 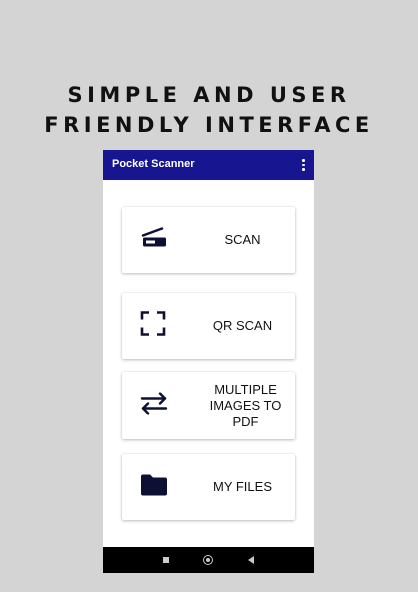 I want to click on qr-scan-frame-icon, so click(x=153, y=326).